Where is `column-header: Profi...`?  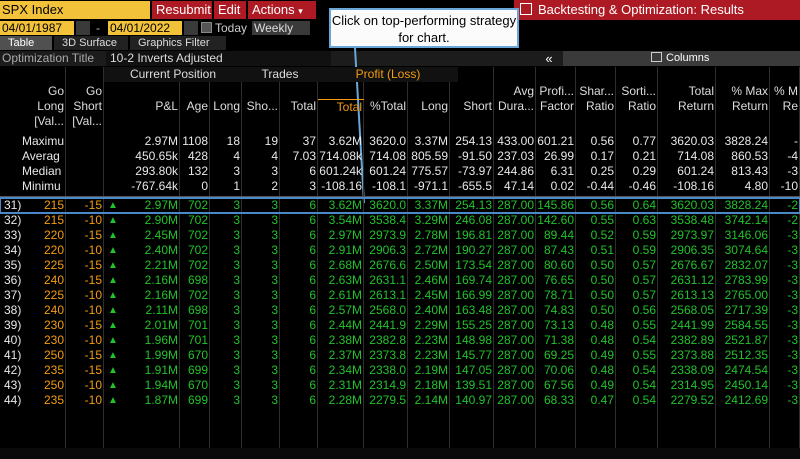
column-header: Profi... is located at coordinates (556, 91).